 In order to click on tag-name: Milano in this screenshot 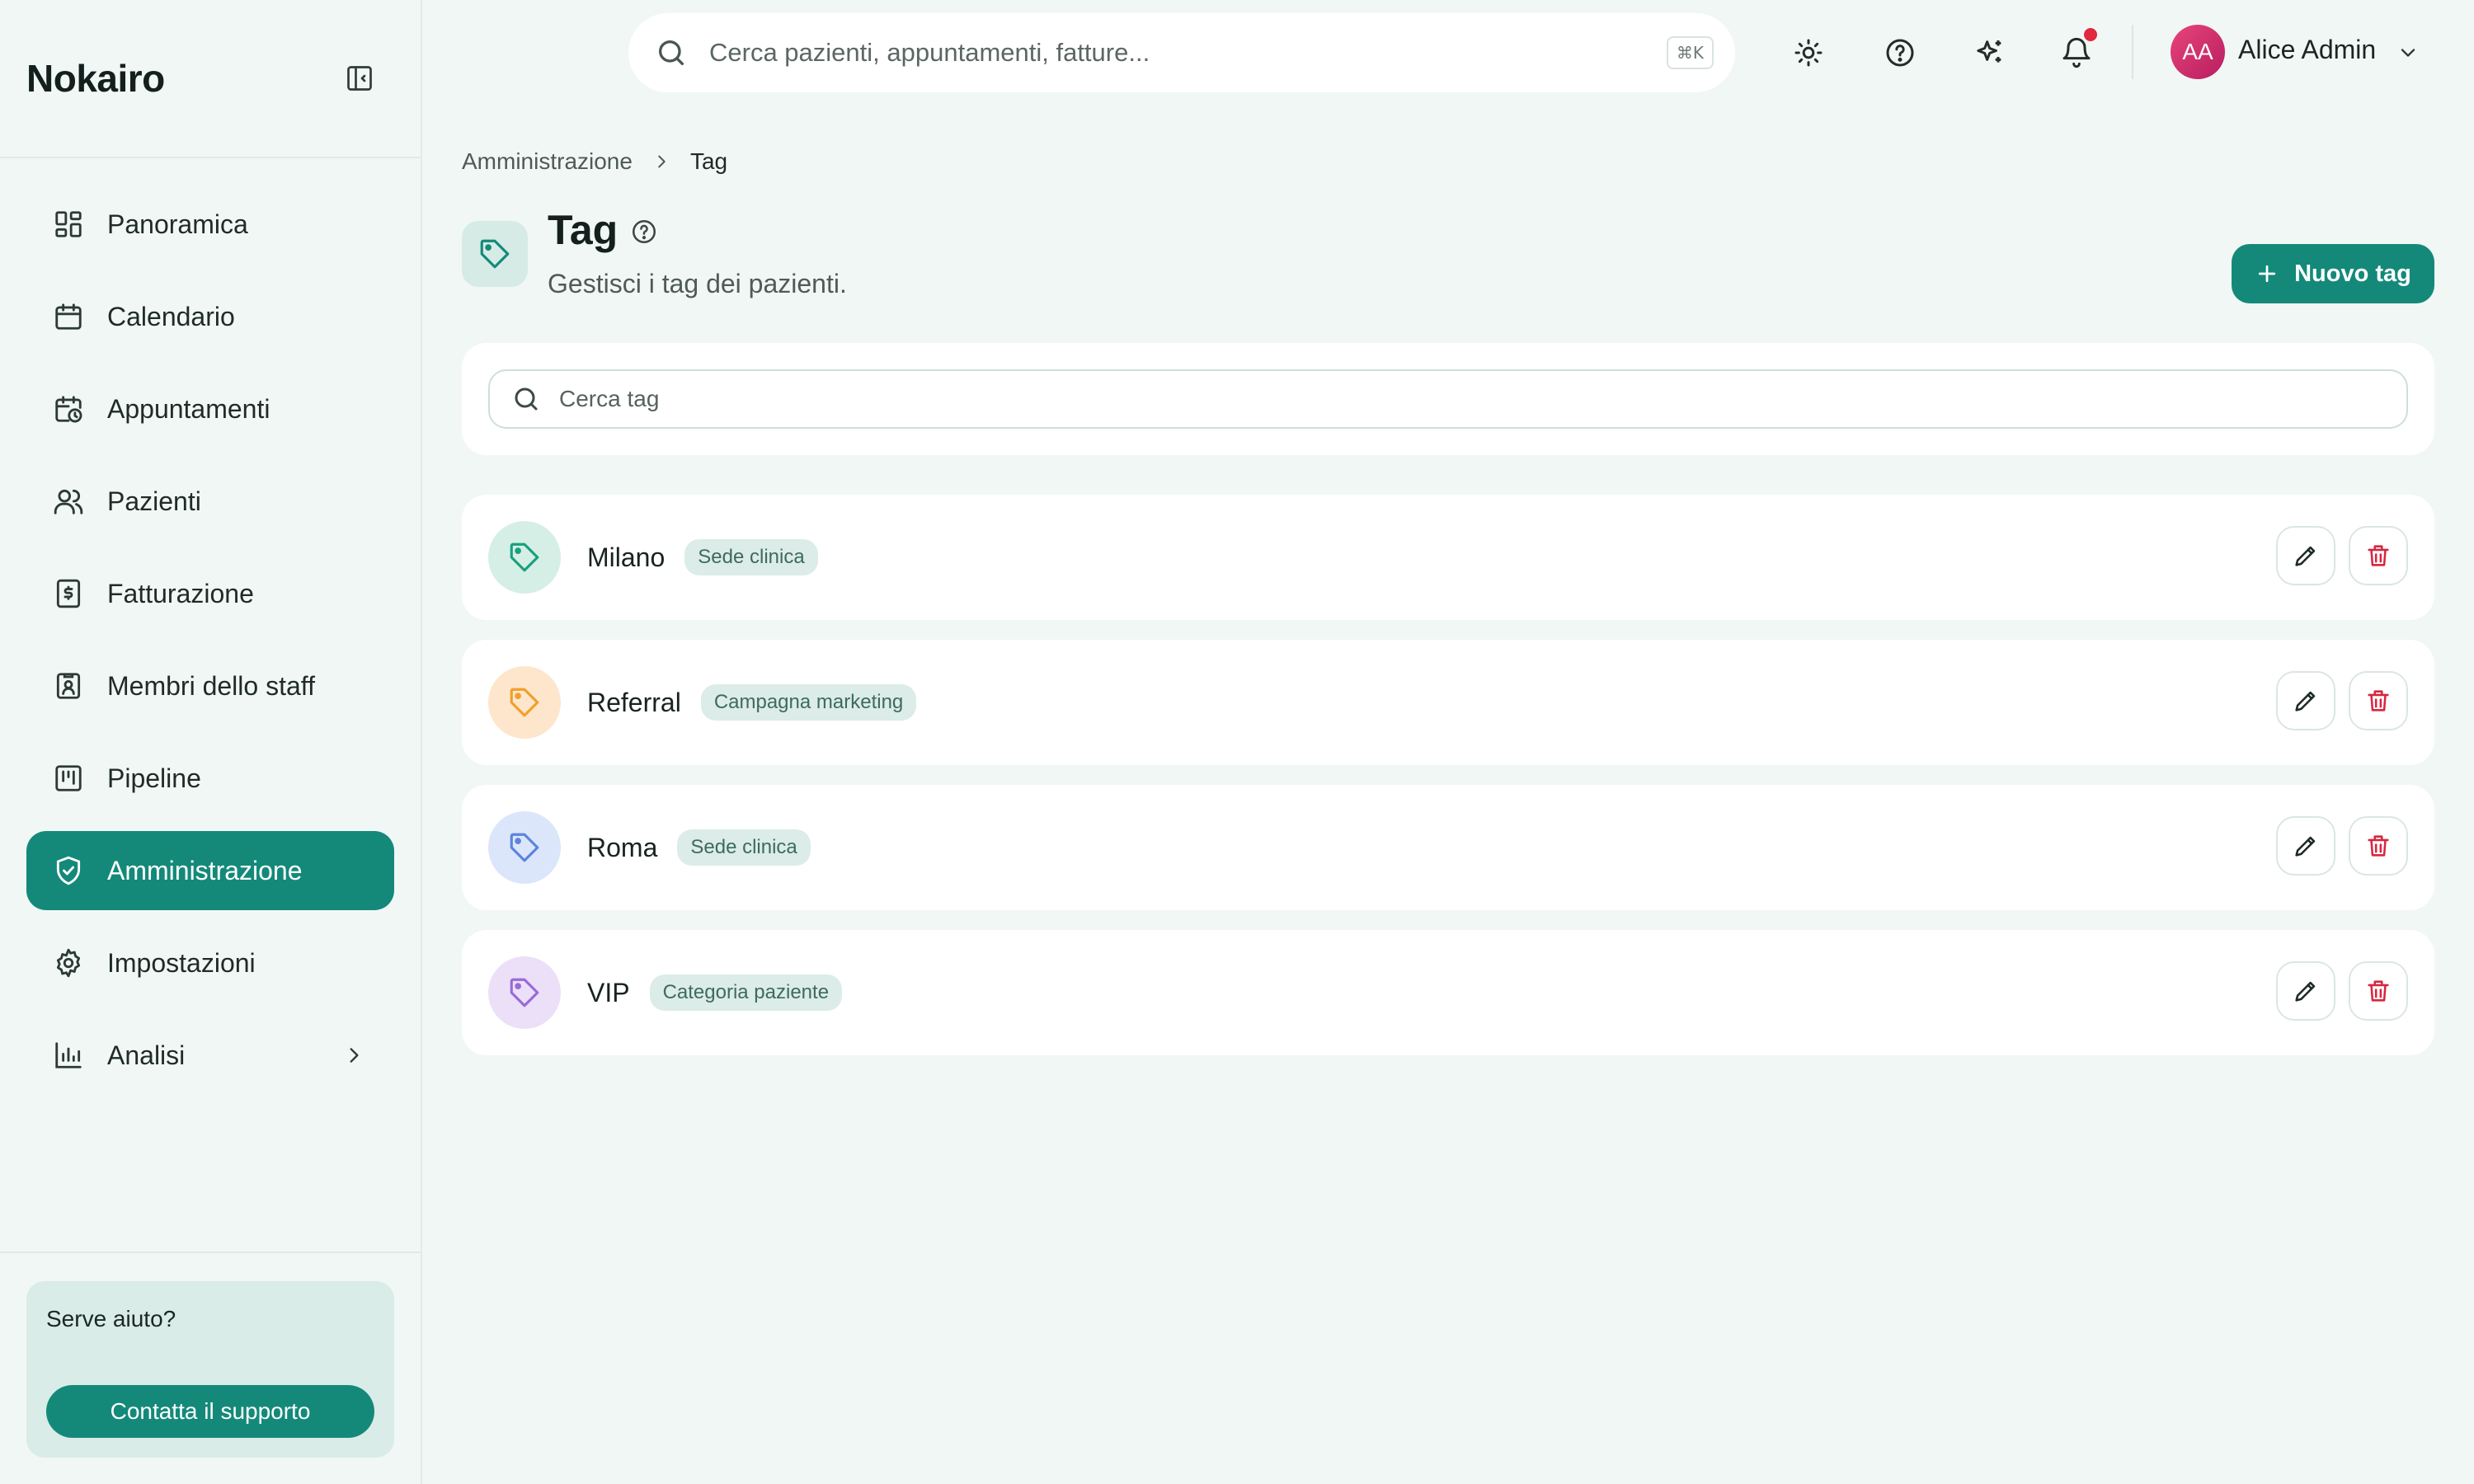, I will do `click(626, 557)`.